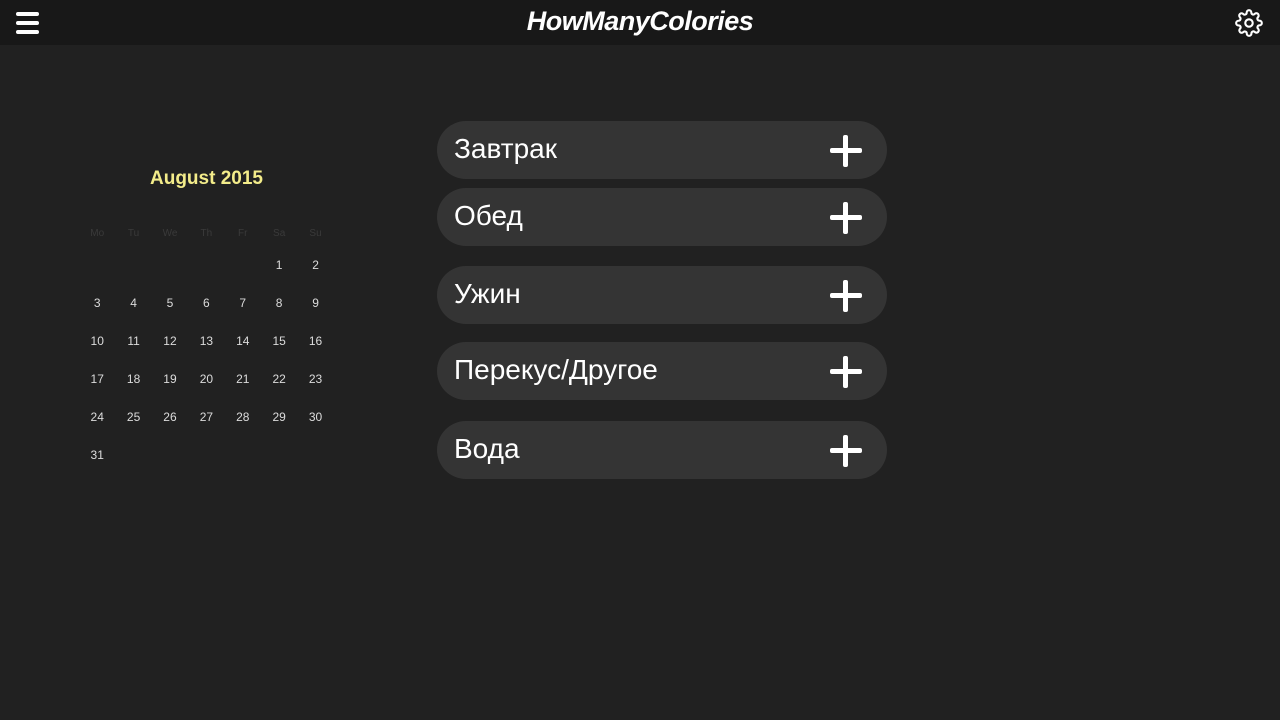 This screenshot has width=1280, height=720. What do you see at coordinates (315, 429) in the screenshot?
I see `calendar-day: 30` at bounding box center [315, 429].